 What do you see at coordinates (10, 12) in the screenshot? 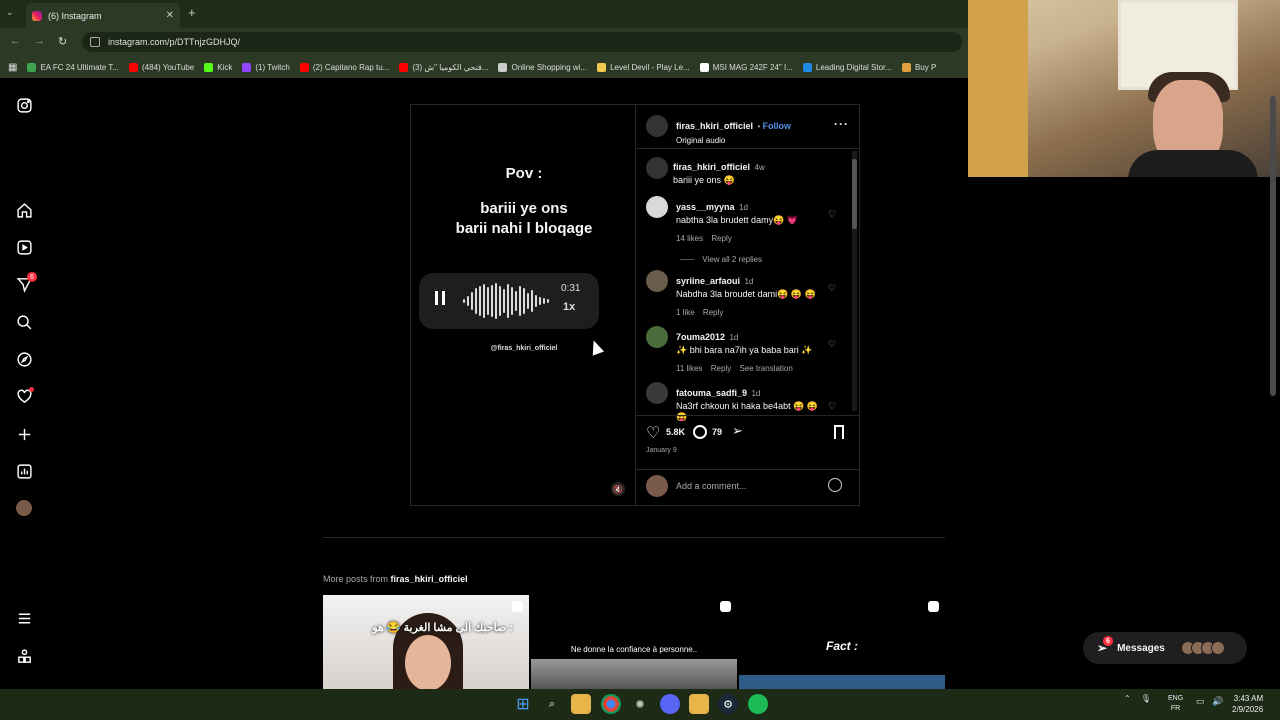
I see `tab-search-chevron-icon: ⌄` at bounding box center [10, 12].